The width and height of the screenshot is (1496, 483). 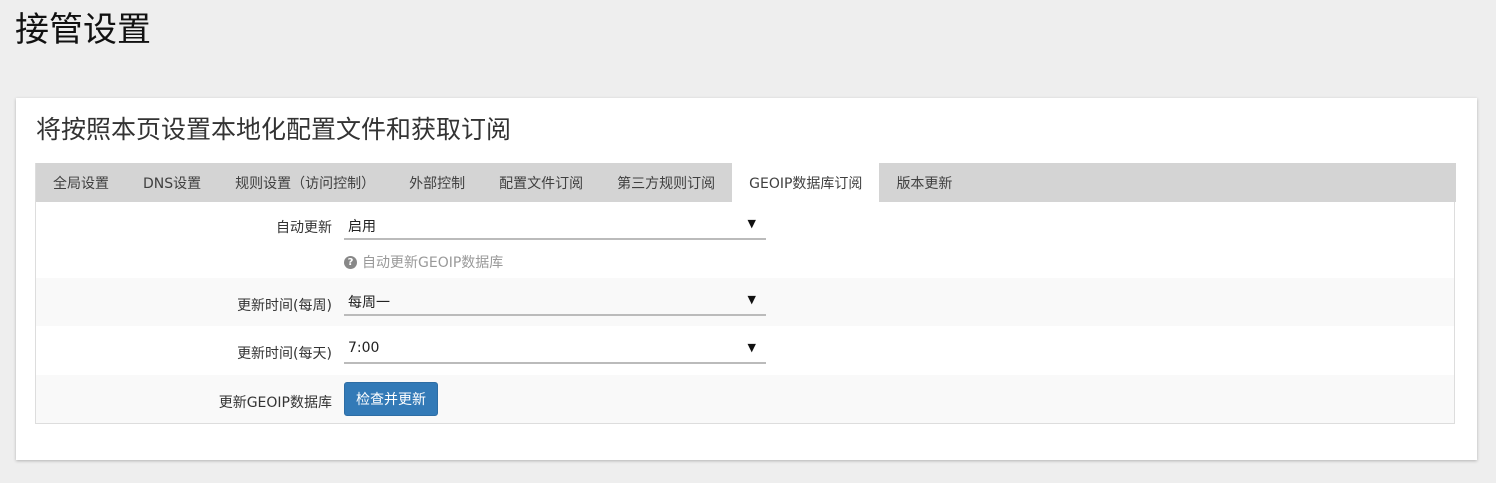 I want to click on update-weekday-label: 更新时间(每周), so click(x=284, y=306).